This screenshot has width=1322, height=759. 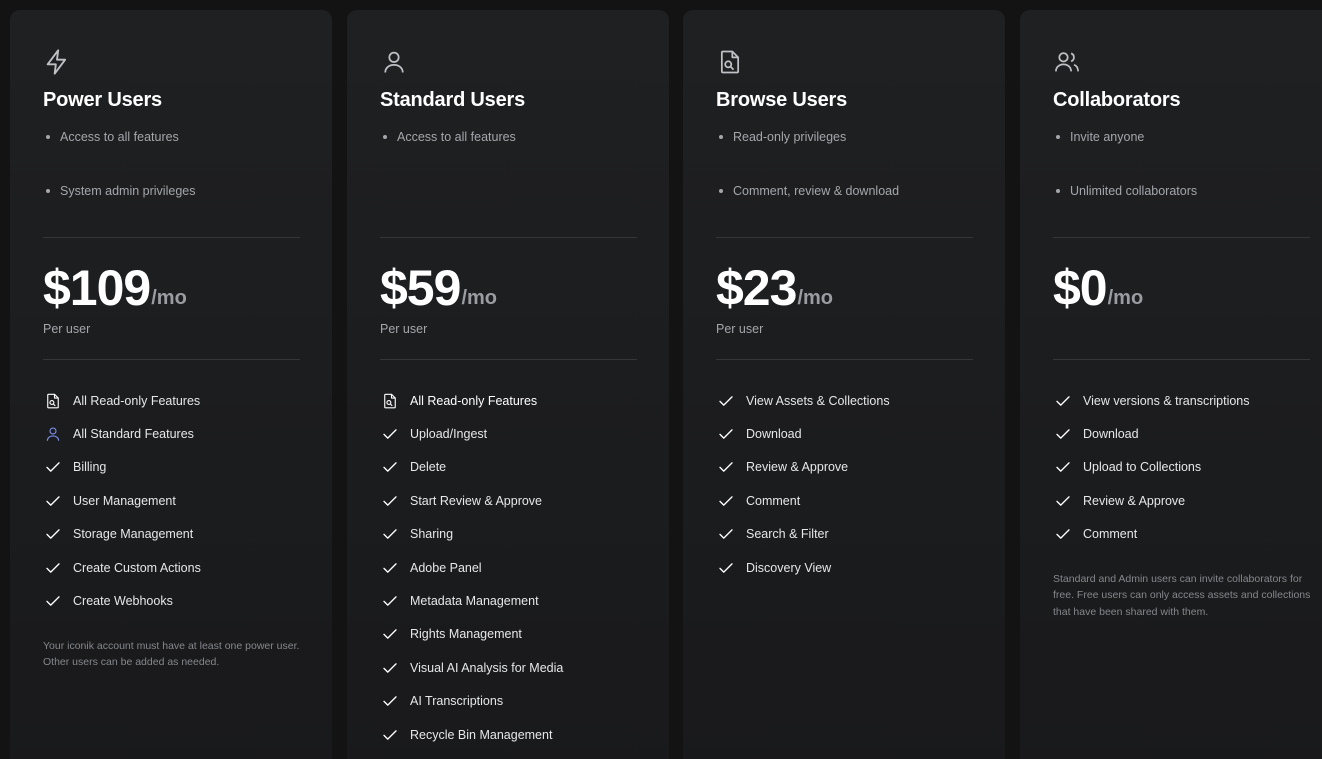 I want to click on feature-label: Discovery View, so click(x=789, y=567).